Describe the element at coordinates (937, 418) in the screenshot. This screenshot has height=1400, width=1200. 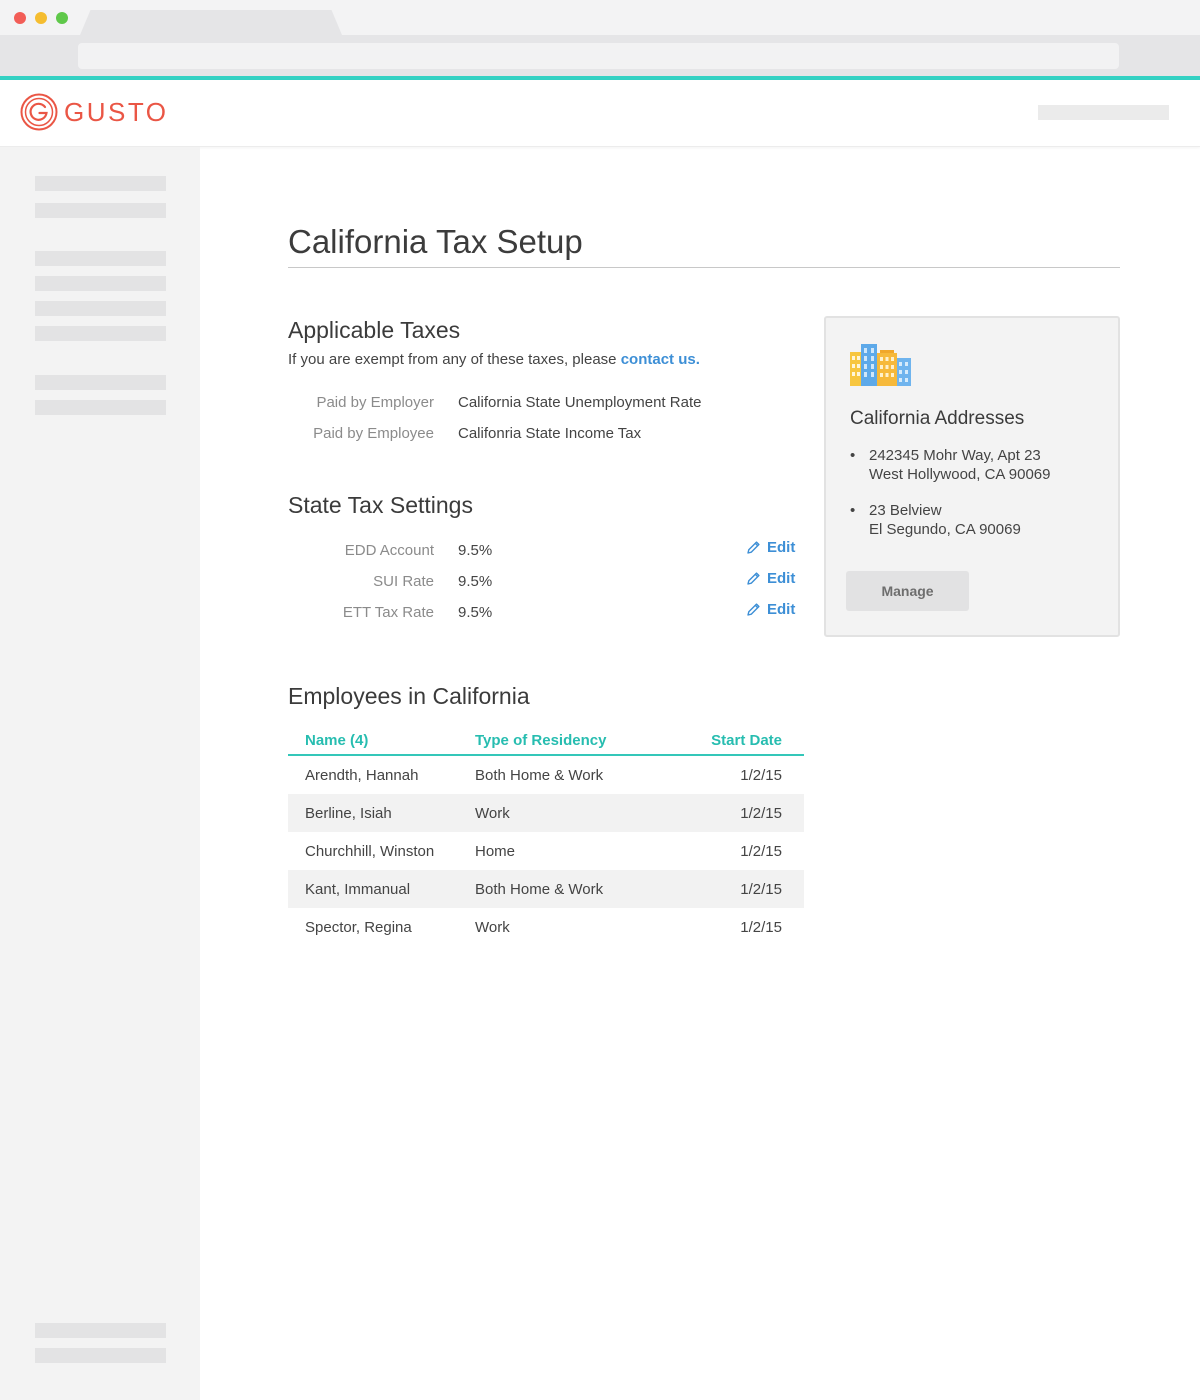
I see `addresses-card-title: California Addresses` at that location.